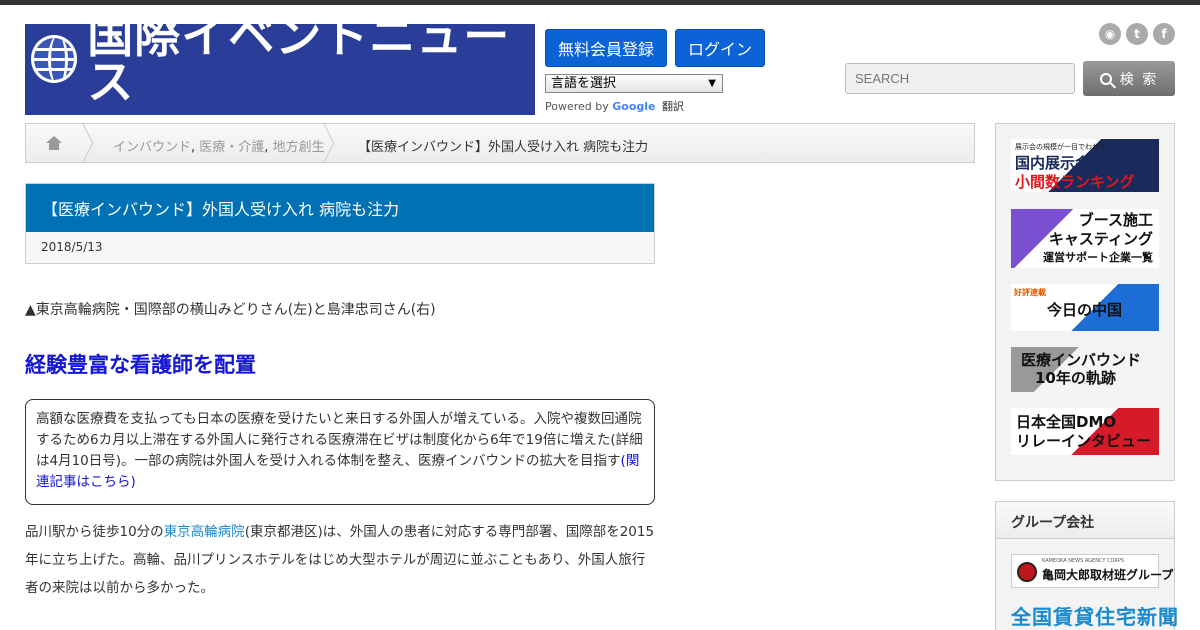  I want to click on article-date: 2018/5/13, so click(340, 247).